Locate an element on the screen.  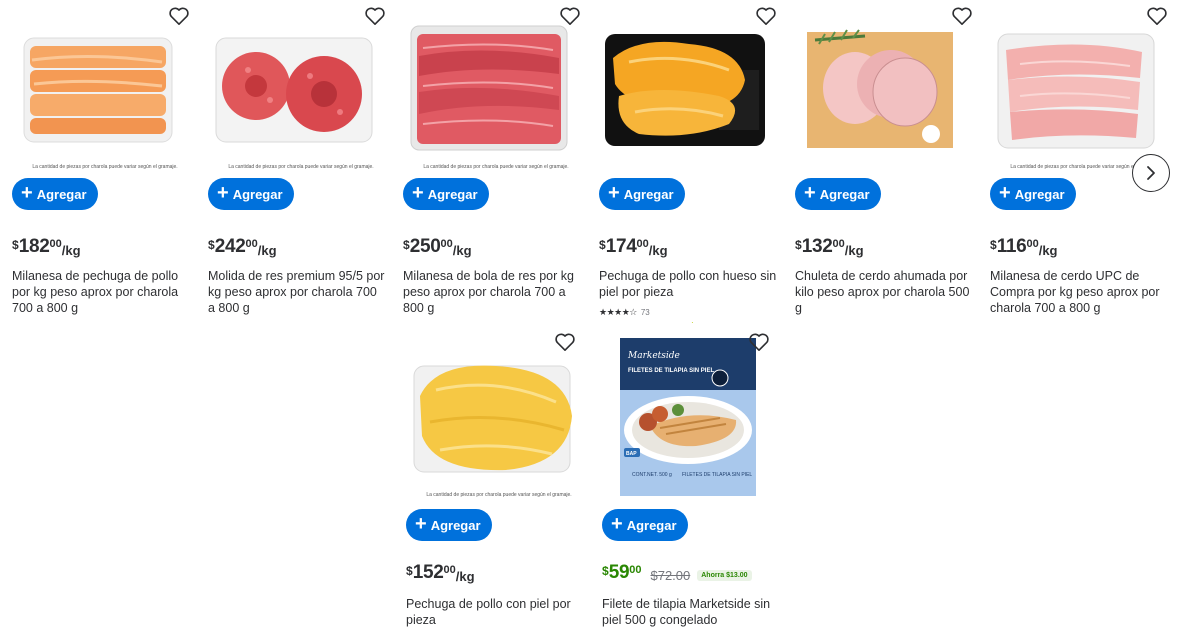
carousel-next-button is located at coordinates (1151, 173).